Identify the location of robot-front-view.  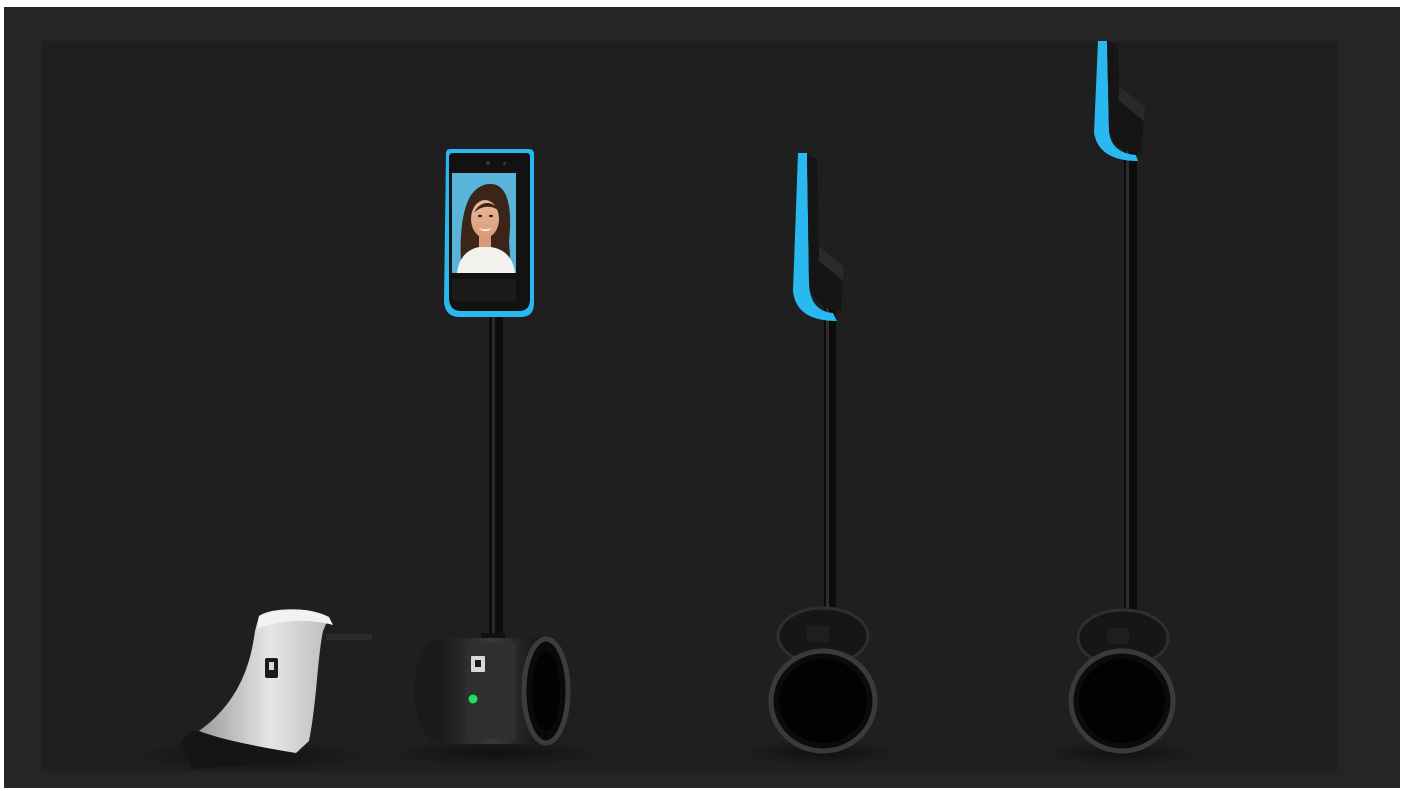
(496, 458).